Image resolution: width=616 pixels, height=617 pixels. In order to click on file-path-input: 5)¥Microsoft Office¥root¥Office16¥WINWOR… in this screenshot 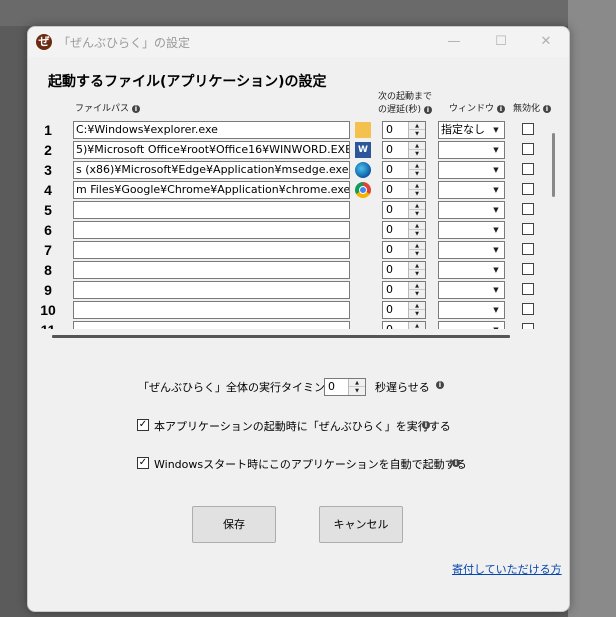, I will do `click(211, 150)`.